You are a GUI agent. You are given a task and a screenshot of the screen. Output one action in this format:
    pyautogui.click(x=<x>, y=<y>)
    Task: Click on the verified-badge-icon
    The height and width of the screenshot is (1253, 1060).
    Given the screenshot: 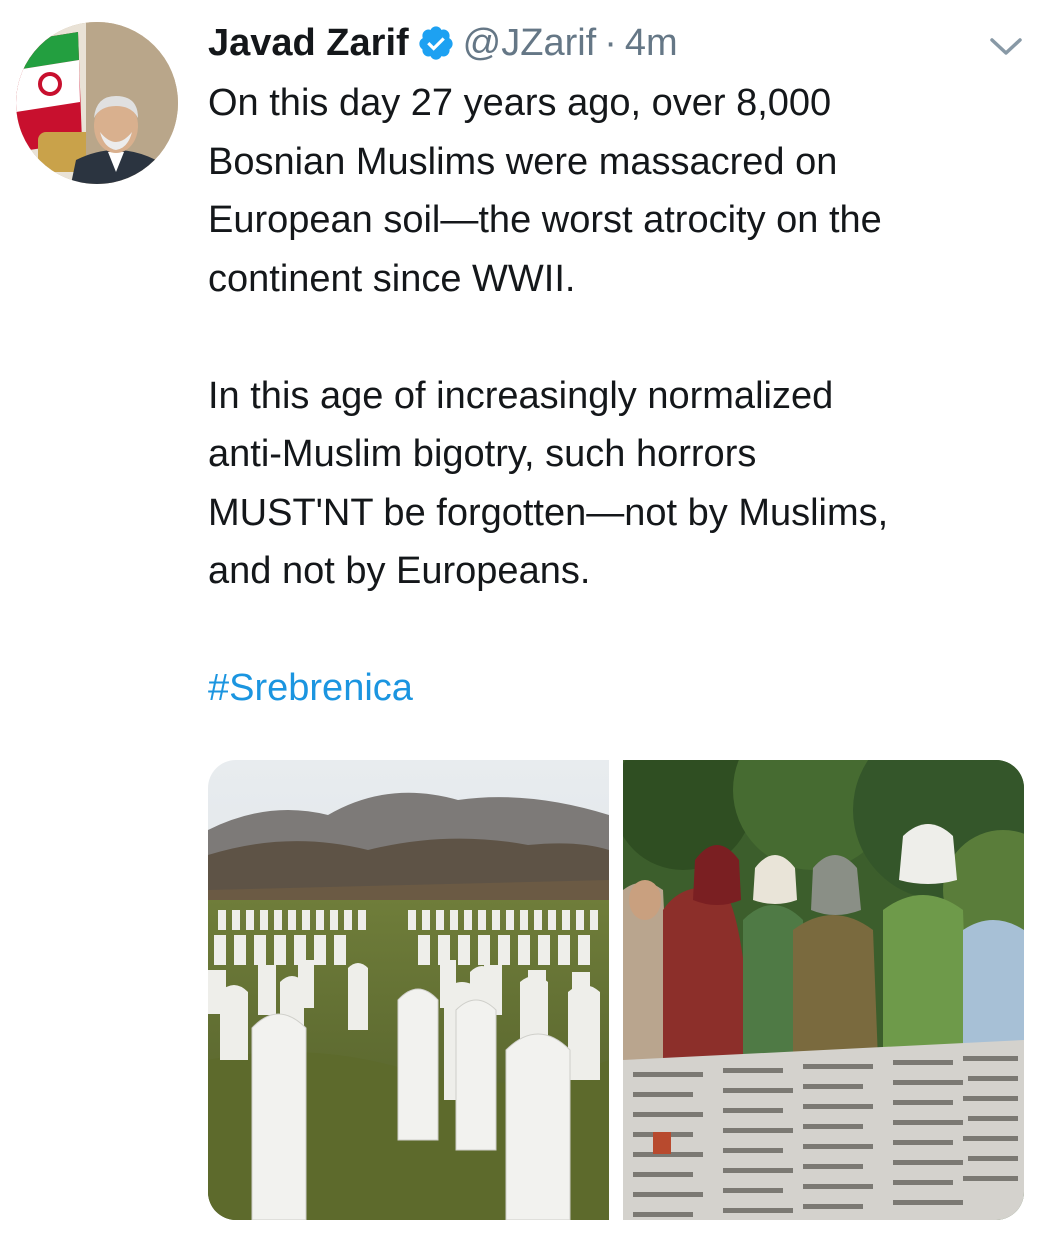 What is the action you would take?
    pyautogui.click(x=436, y=43)
    